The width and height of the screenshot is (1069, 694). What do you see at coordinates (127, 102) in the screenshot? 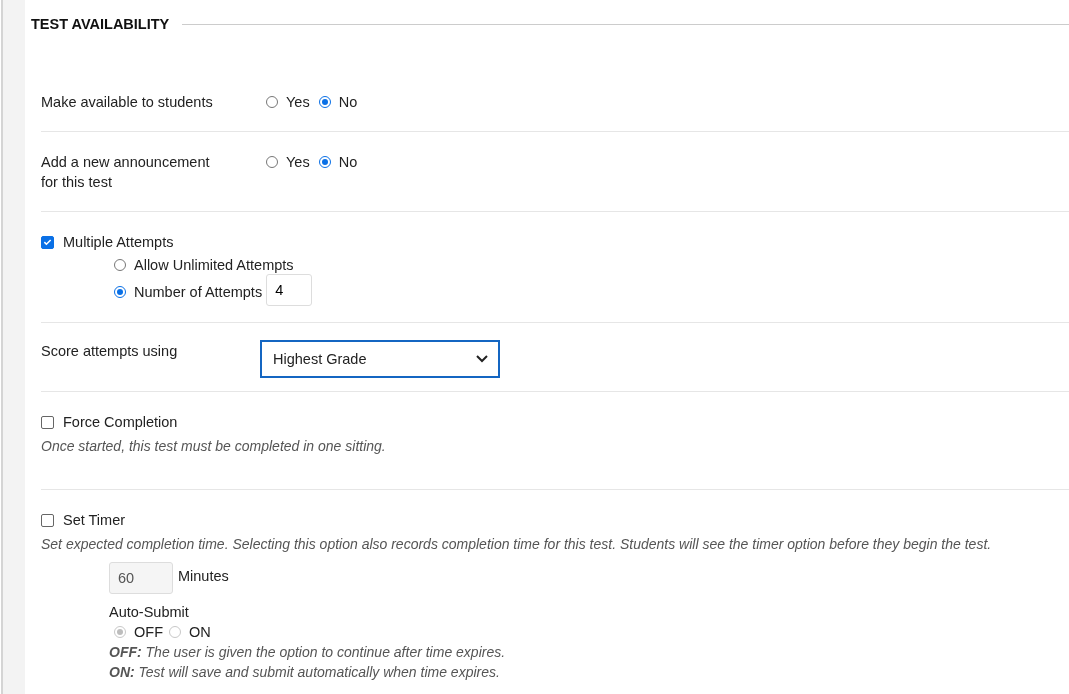
I see `field-label: Make available to students` at bounding box center [127, 102].